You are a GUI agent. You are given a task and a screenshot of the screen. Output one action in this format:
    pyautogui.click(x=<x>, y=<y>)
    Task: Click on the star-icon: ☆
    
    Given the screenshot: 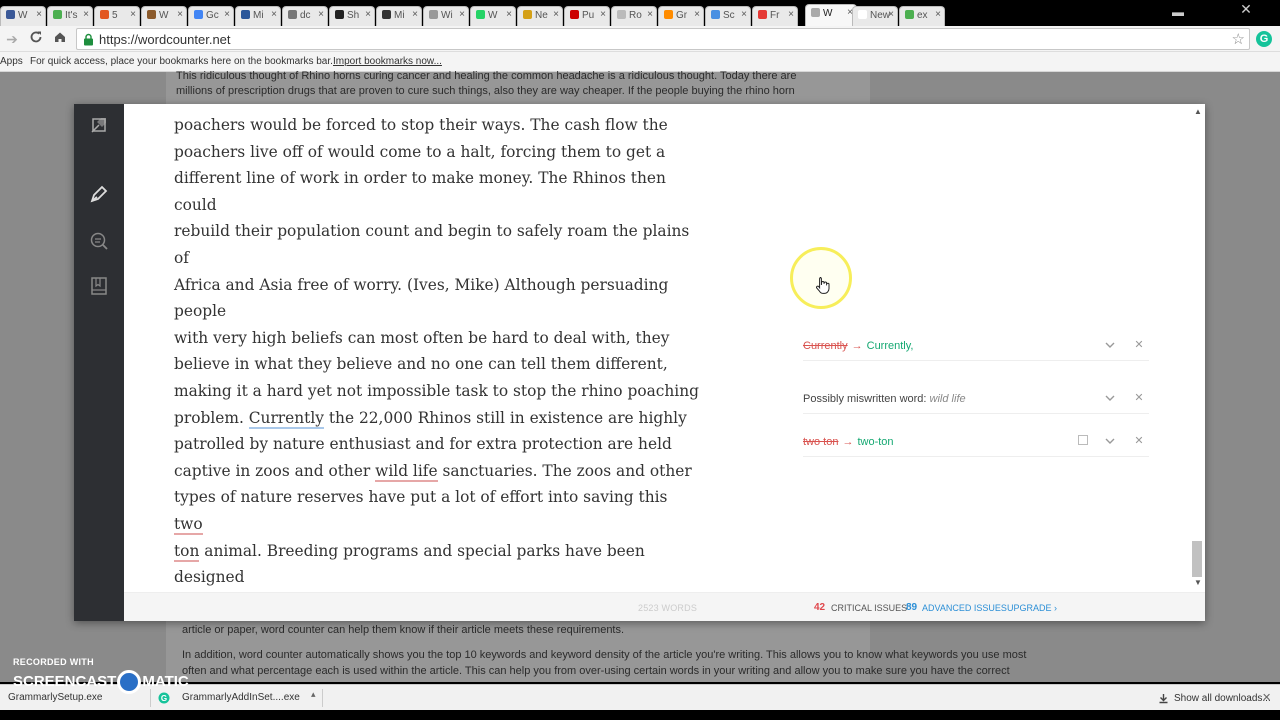 What is the action you would take?
    pyautogui.click(x=1238, y=39)
    